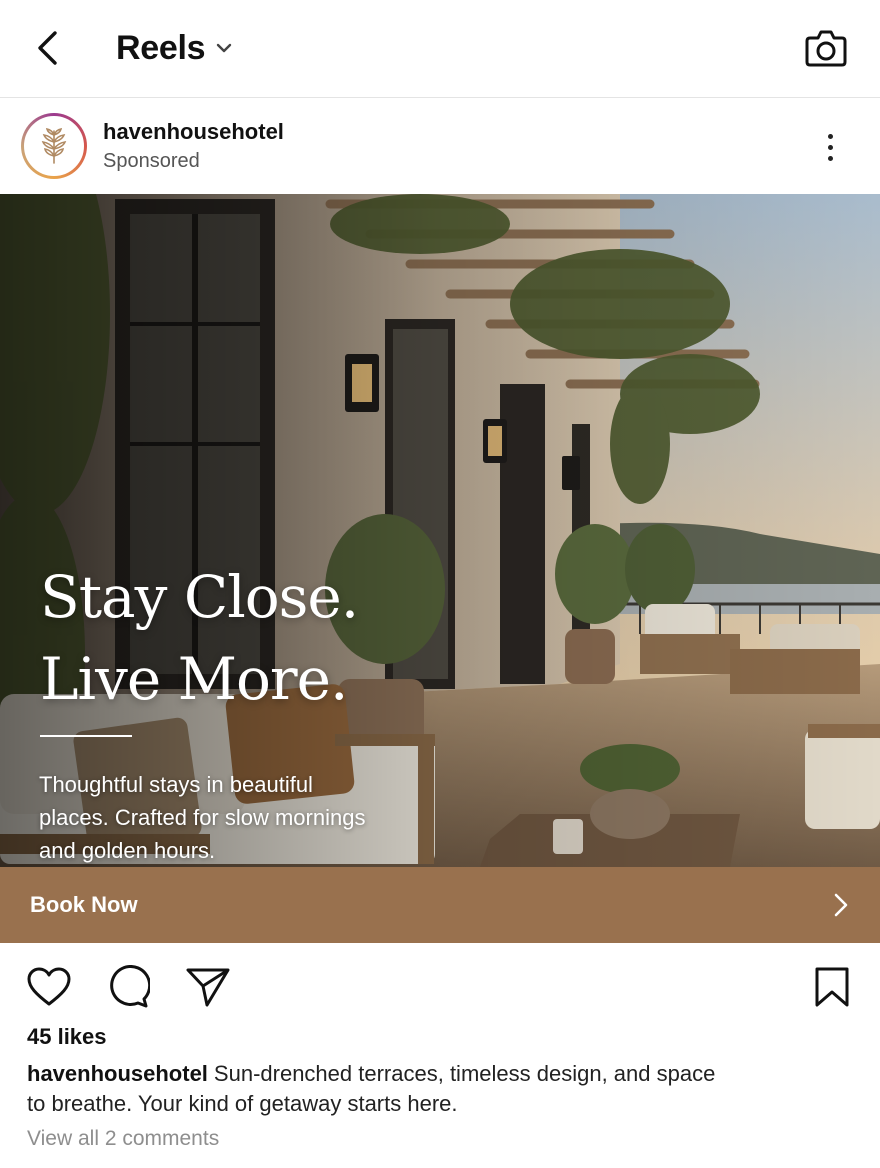  What do you see at coordinates (199, 597) in the screenshot?
I see `headline-line-1: Stay Close.` at bounding box center [199, 597].